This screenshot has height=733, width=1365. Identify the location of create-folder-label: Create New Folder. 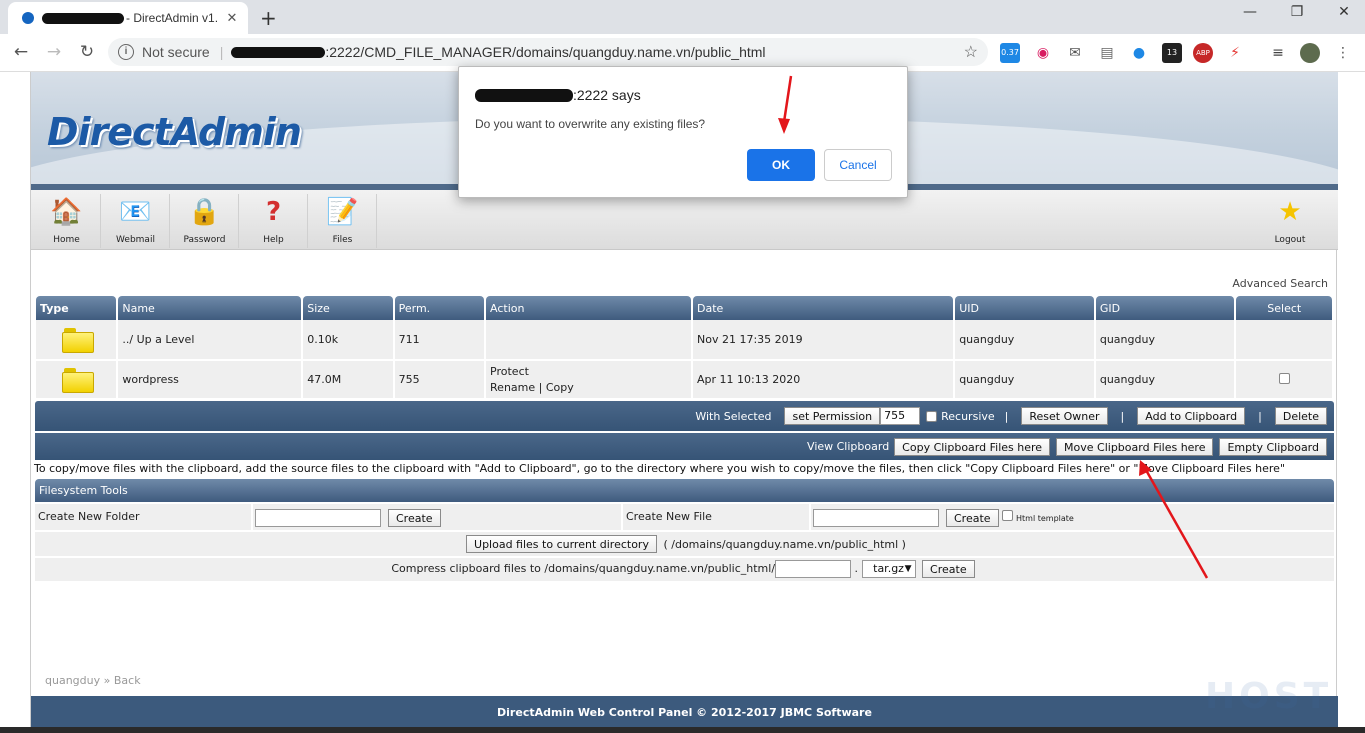
(89, 516).